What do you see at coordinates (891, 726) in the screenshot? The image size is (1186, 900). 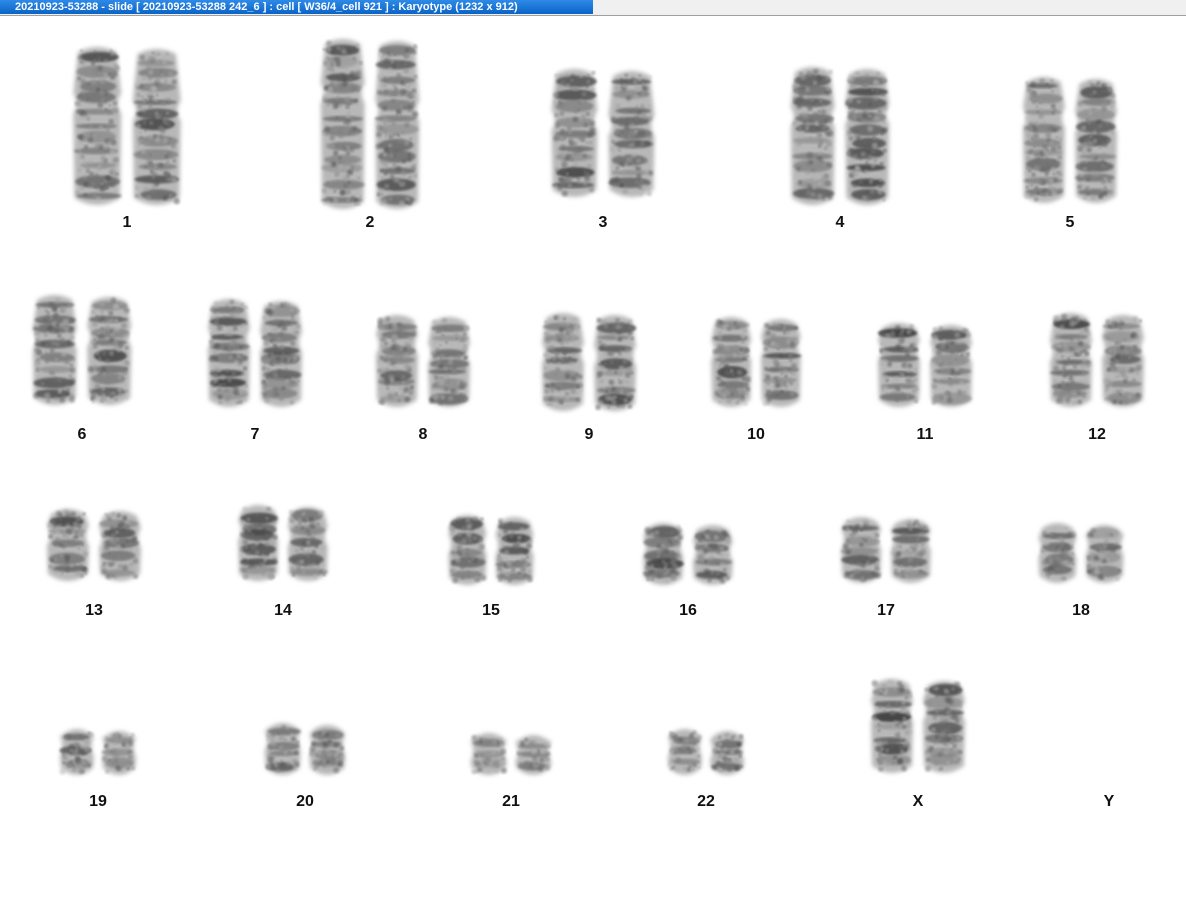 I see `chromosome-X-a` at bounding box center [891, 726].